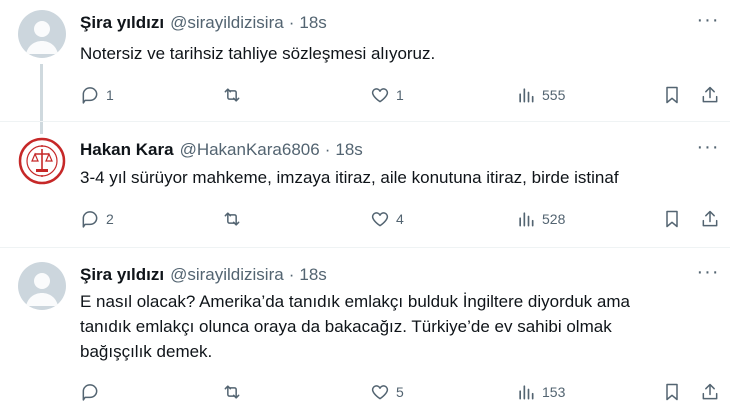 This screenshot has width=730, height=420. I want to click on tweet-text-line: bağışçılık demek., so click(146, 351).